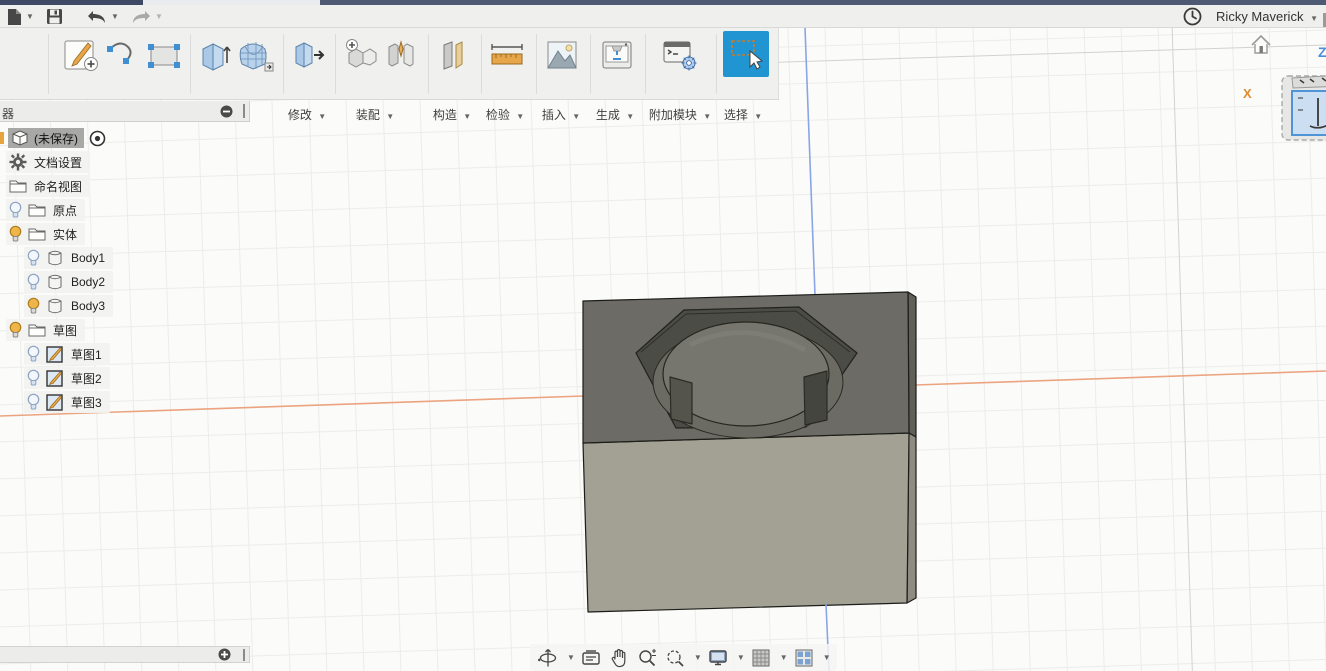 The image size is (1326, 671). What do you see at coordinates (743, 114) in the screenshot?
I see `select-group-label: 选择 ▼` at bounding box center [743, 114].